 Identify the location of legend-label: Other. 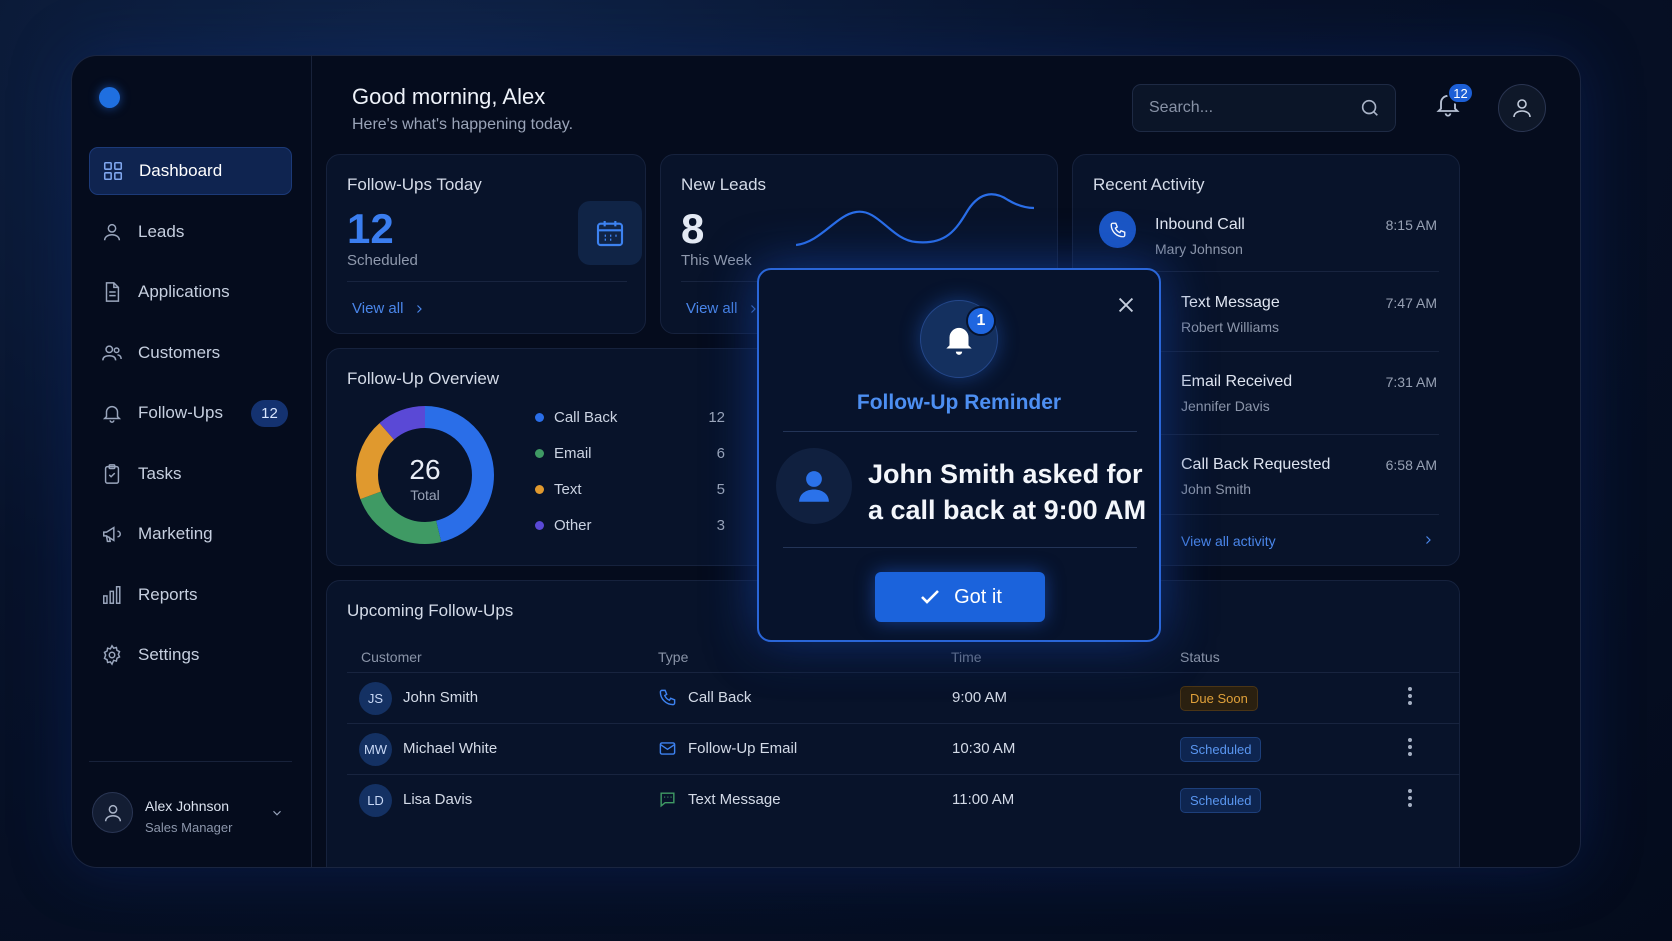
(573, 525).